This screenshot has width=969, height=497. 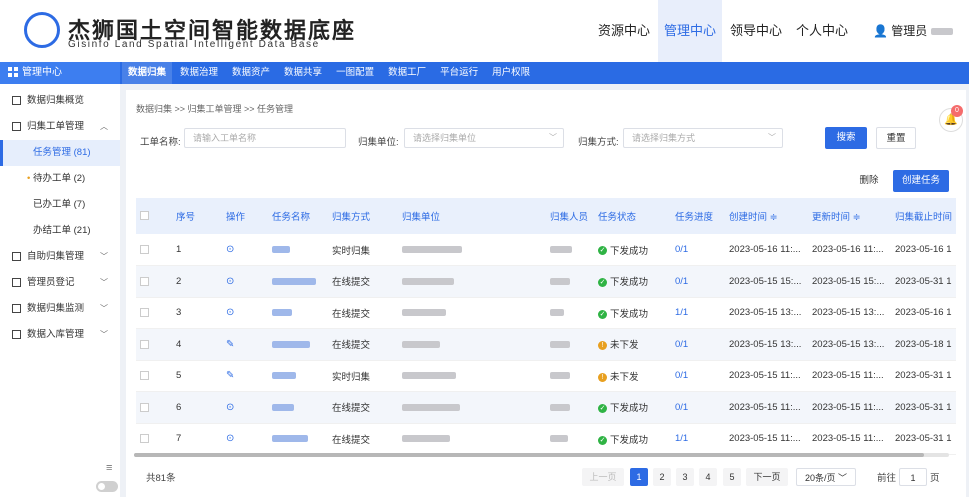 What do you see at coordinates (682, 281) in the screenshot?
I see `progress-text: 0/1` at bounding box center [682, 281].